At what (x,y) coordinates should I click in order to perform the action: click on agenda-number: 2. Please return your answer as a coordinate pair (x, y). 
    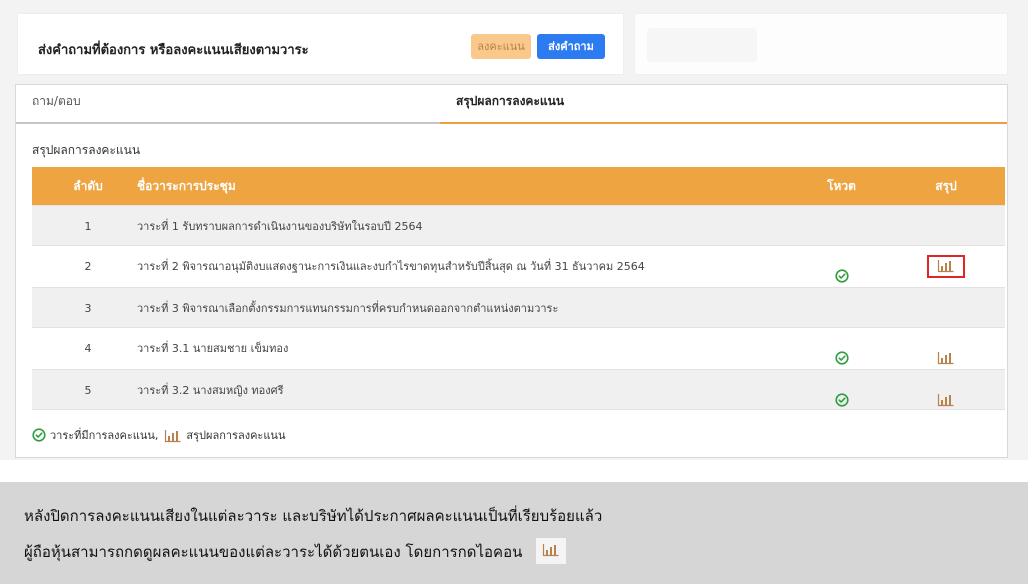
    Looking at the image, I should click on (88, 266).